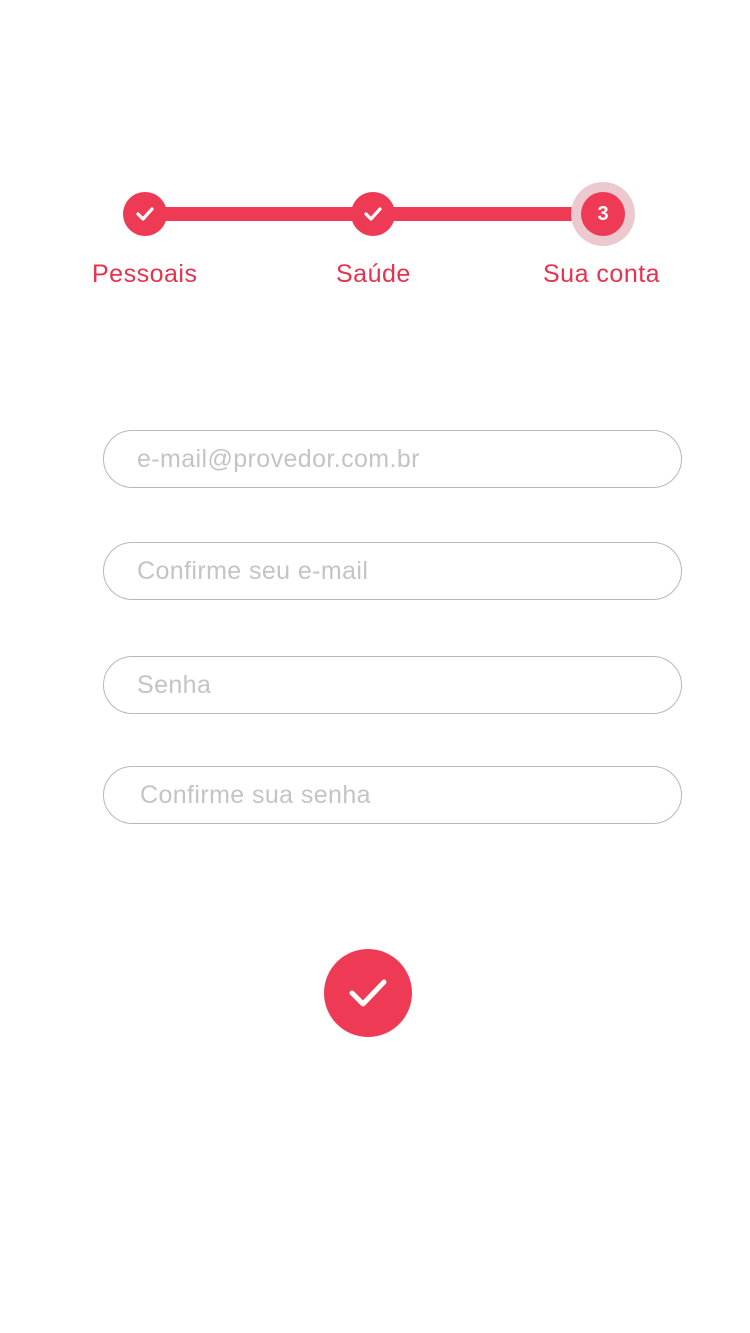 This screenshot has height=1333, width=750. I want to click on email-field, so click(392, 459).